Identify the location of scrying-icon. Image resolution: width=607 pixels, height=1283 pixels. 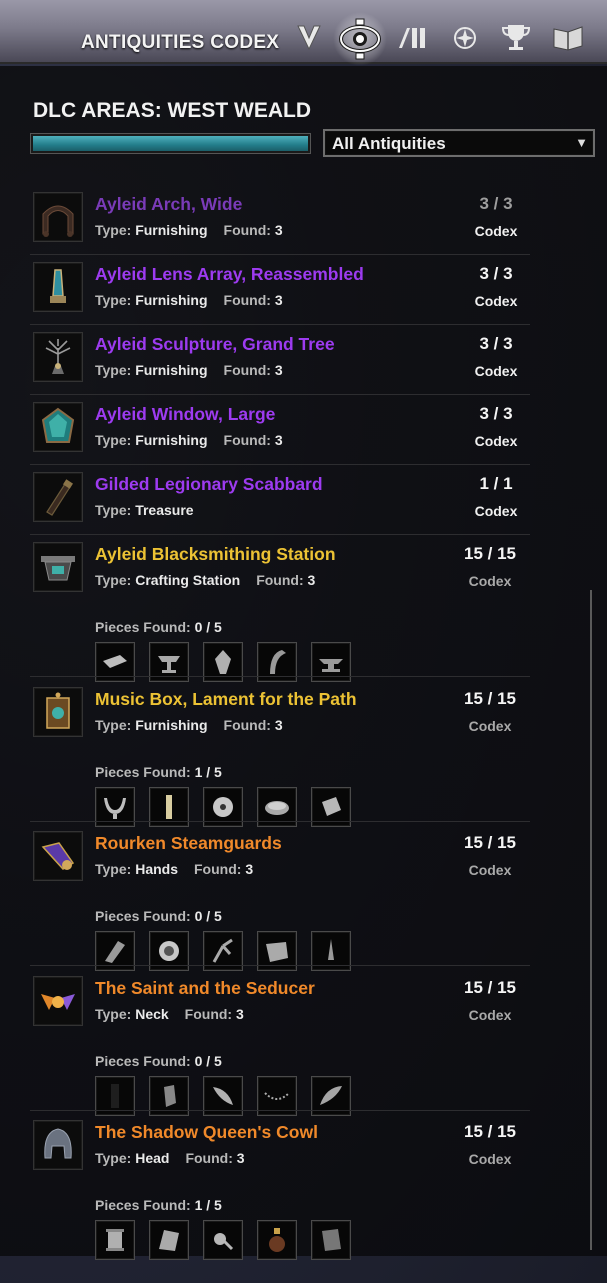
(309, 37).